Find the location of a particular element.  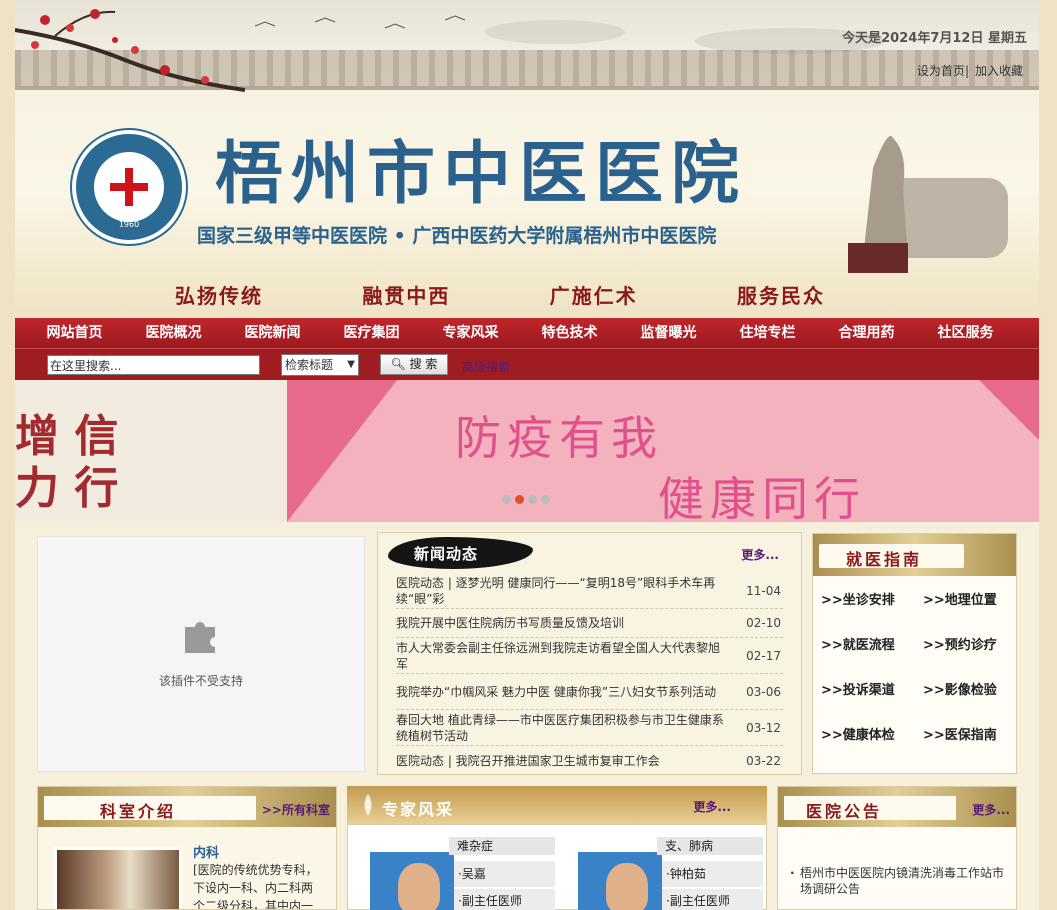

nav-item-home: 网站首页 is located at coordinates (74, 333).